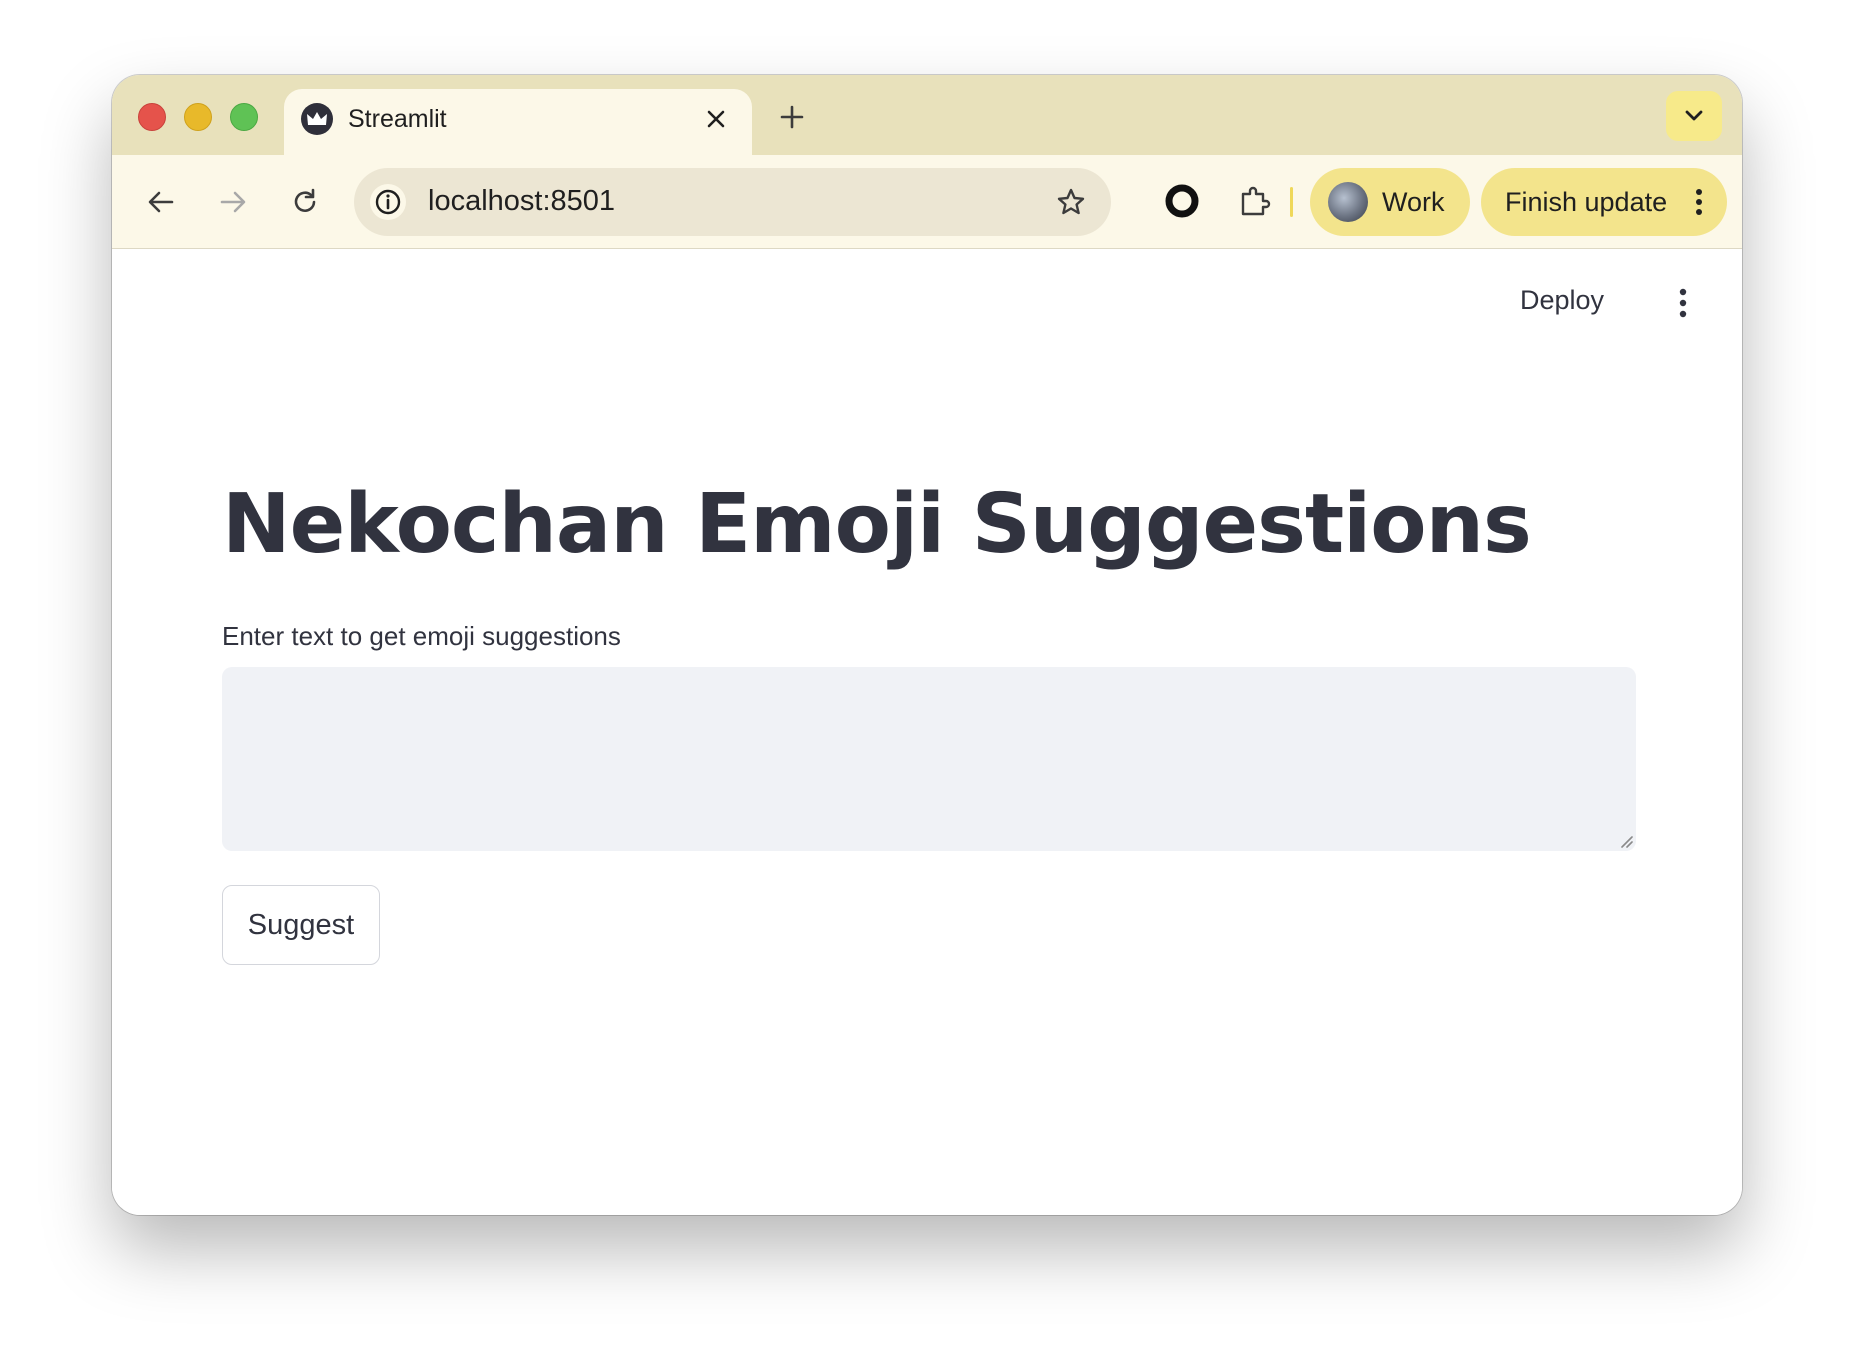 The height and width of the screenshot is (1362, 1850). Describe the element at coordinates (1254, 201) in the screenshot. I see `extensions-puzzle-icon` at that location.